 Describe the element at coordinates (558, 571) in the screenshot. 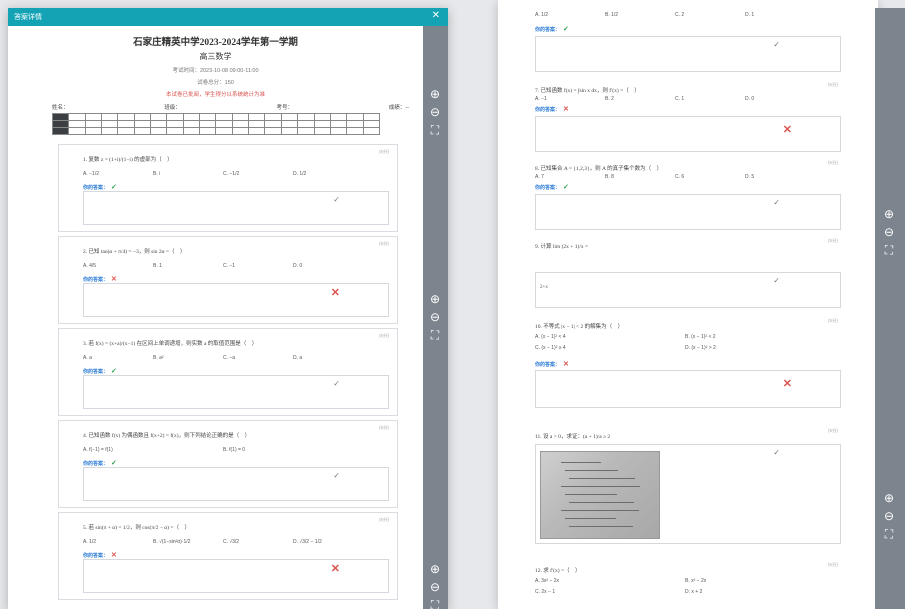

I see `question-text: 12. 求 f′(x) =（ ）` at that location.